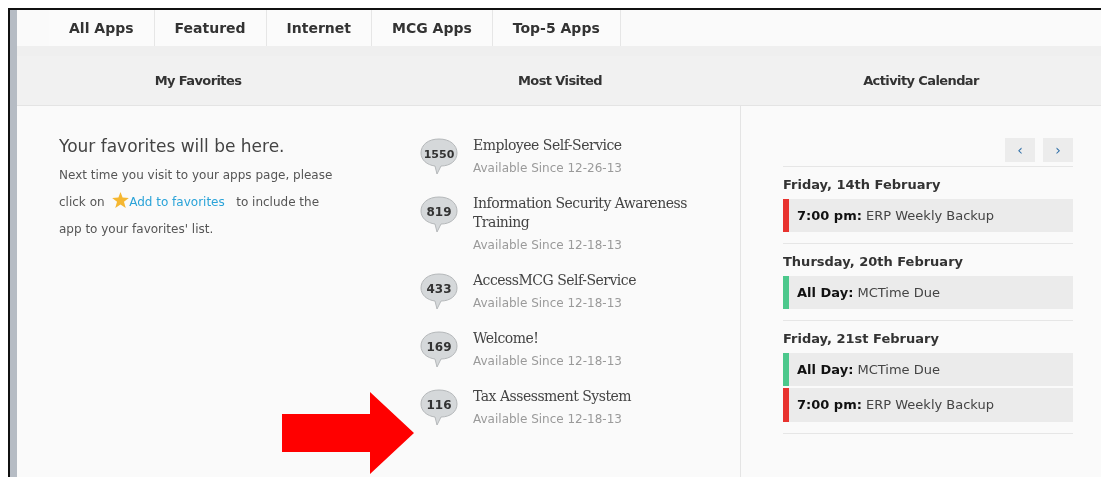 The height and width of the screenshot is (477, 1101). I want to click on count-bubble: 169, so click(439, 349).